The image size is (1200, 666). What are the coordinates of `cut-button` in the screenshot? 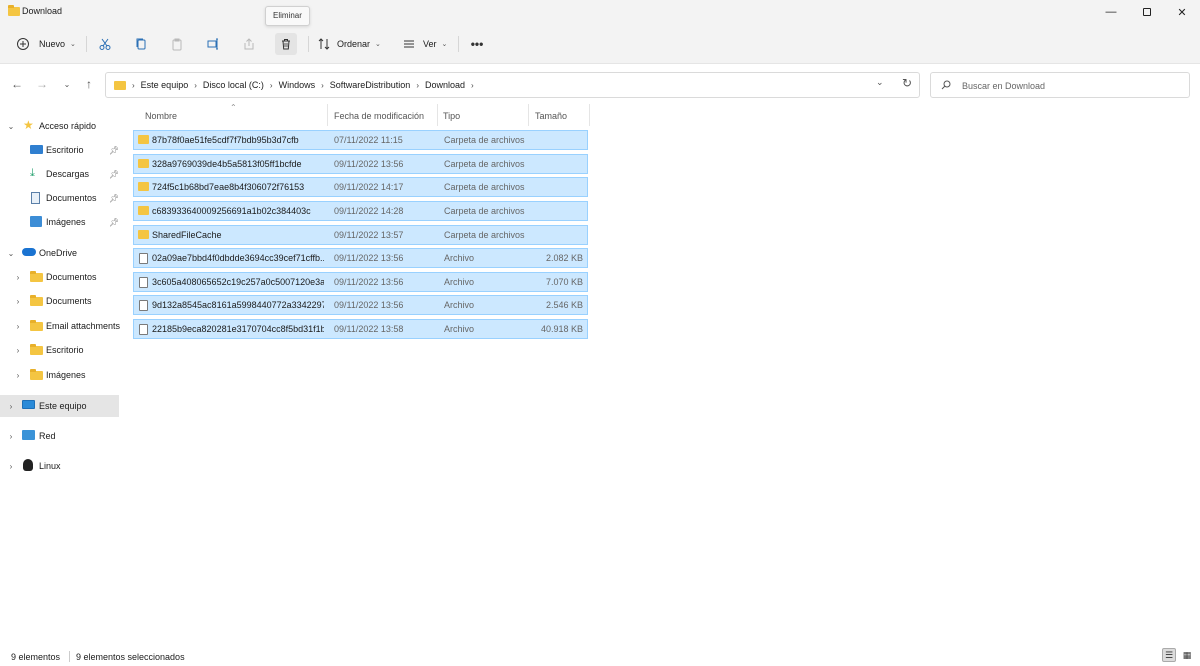 It's located at (105, 44).